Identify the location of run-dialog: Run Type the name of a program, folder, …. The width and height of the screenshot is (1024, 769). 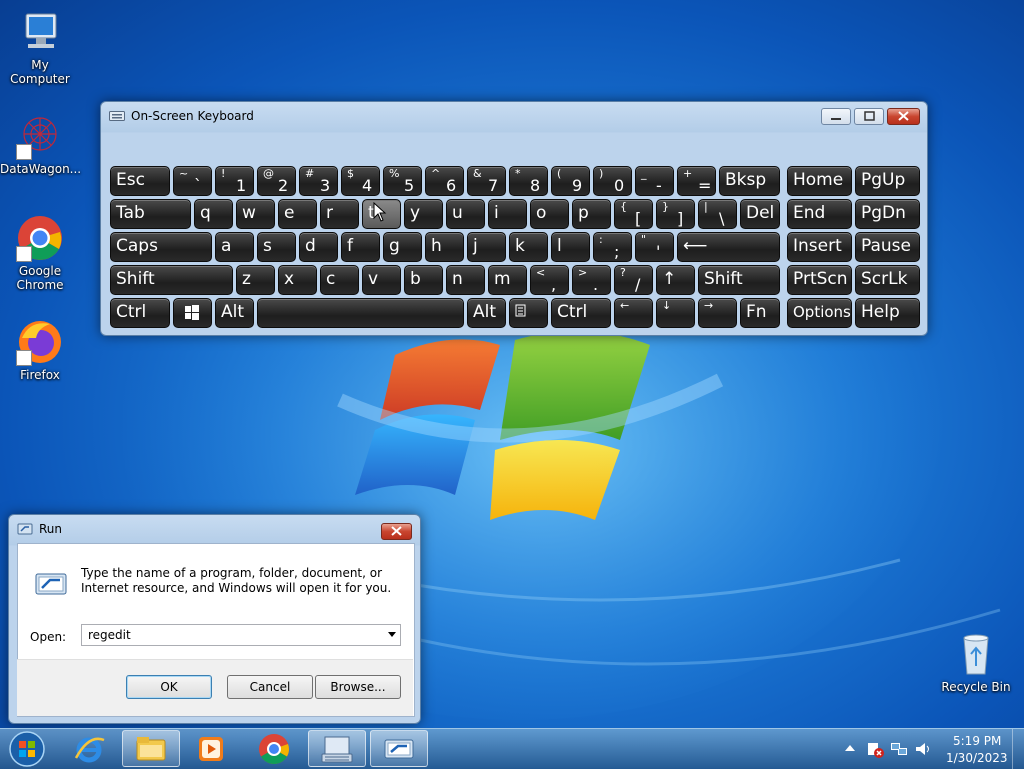
(214, 619).